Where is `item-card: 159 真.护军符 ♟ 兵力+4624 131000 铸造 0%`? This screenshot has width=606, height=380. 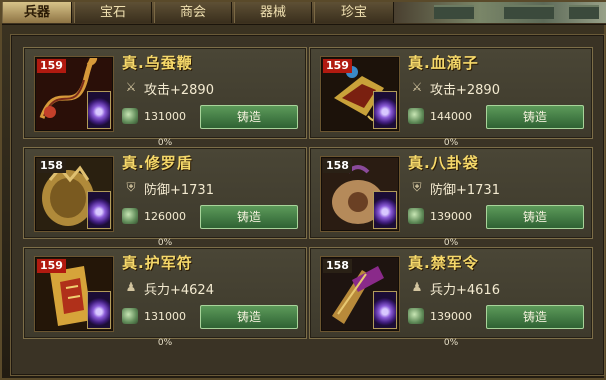 item-card: 159 真.护军符 ♟ 兵力+4624 131000 铸造 0% is located at coordinates (165, 297).